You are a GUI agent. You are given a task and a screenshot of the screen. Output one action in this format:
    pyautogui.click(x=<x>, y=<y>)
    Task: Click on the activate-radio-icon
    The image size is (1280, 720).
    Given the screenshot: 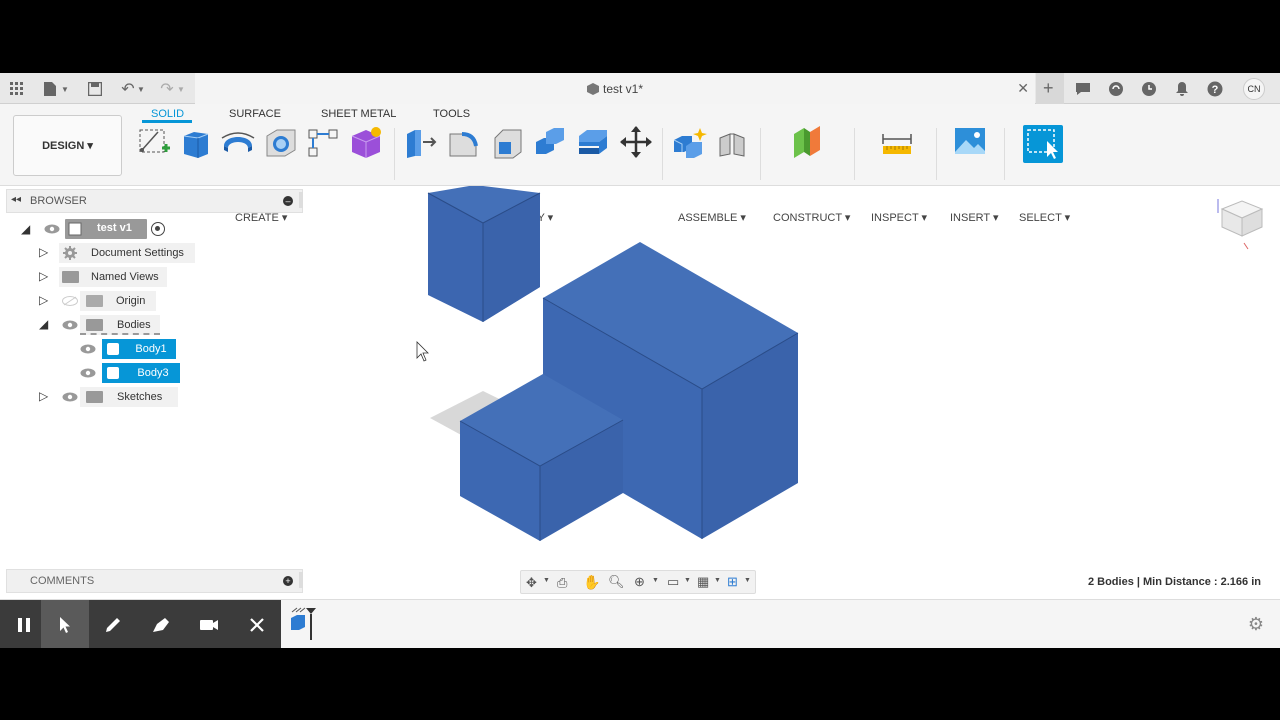 What is the action you would take?
    pyautogui.click(x=158, y=229)
    